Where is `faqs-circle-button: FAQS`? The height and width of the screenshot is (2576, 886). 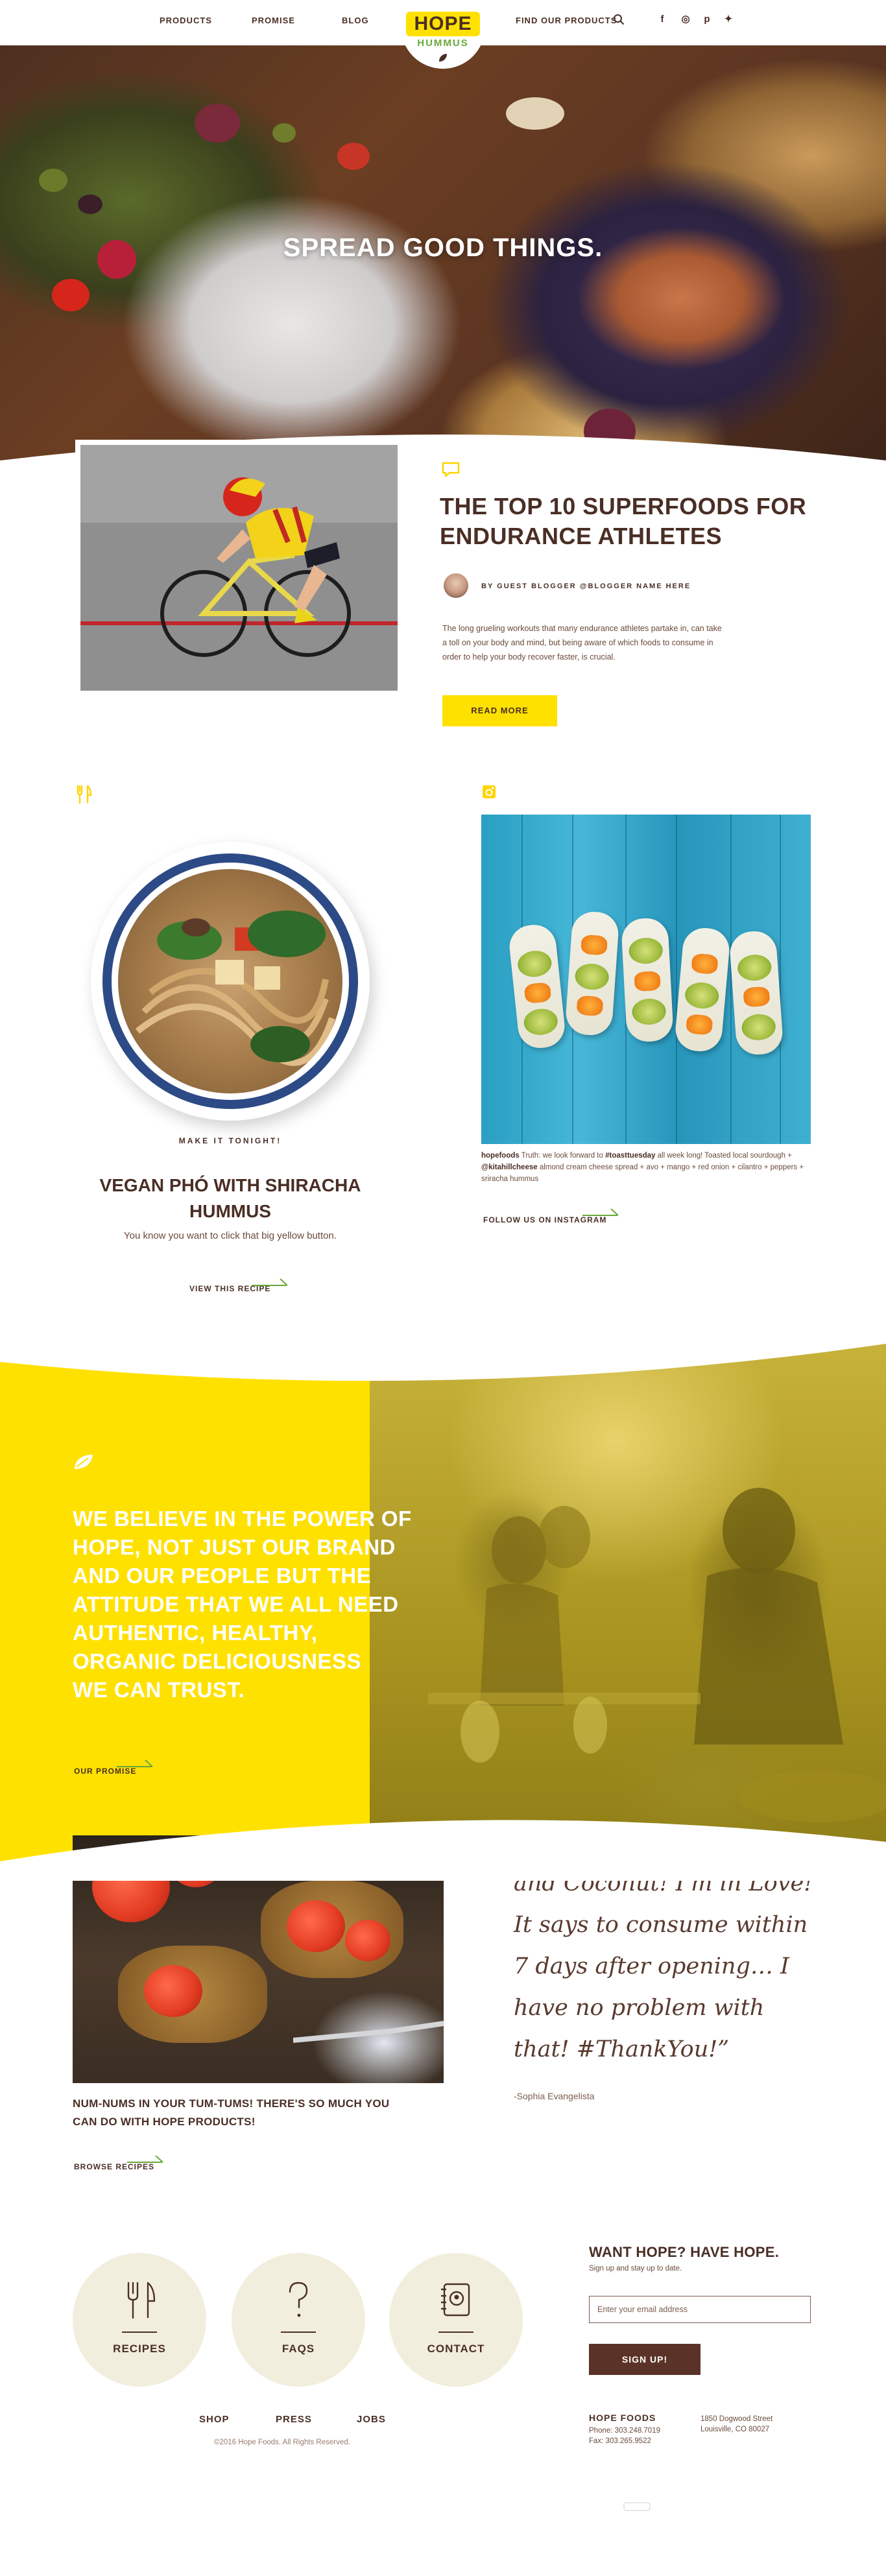 faqs-circle-button: FAQS is located at coordinates (298, 2320).